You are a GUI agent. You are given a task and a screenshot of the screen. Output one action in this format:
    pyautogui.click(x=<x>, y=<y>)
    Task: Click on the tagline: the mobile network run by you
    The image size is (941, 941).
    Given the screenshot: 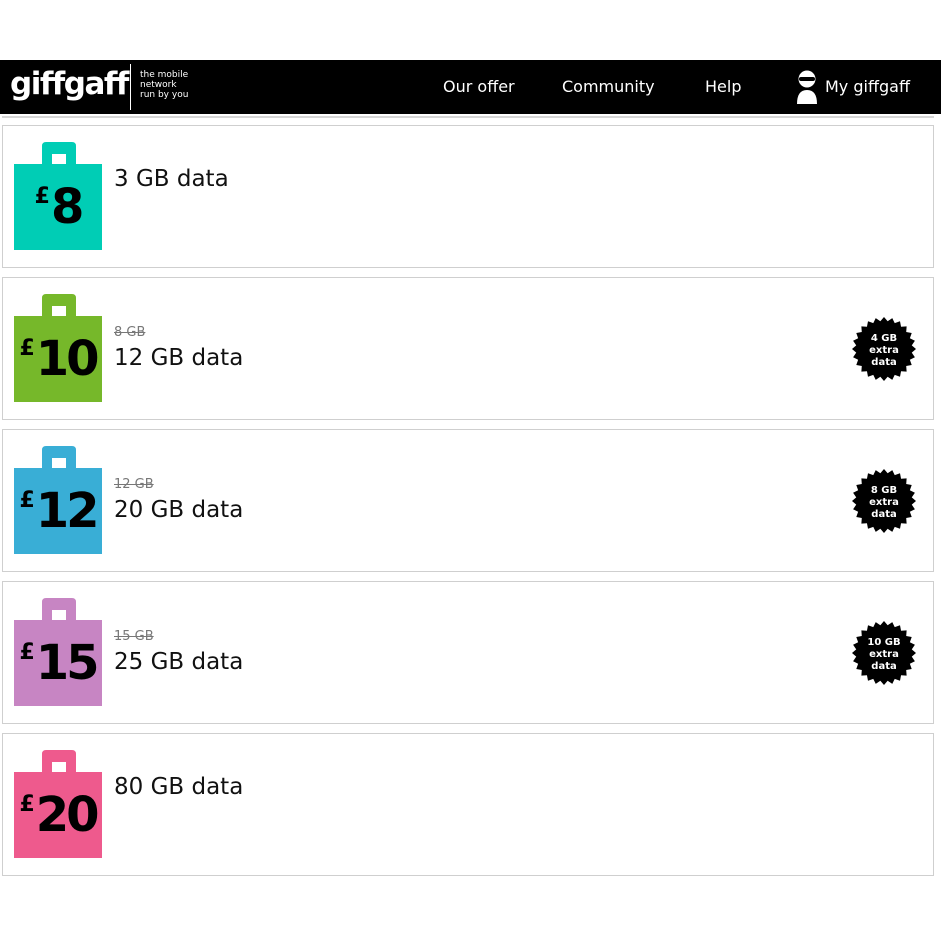 What is the action you would take?
    pyautogui.click(x=175, y=85)
    